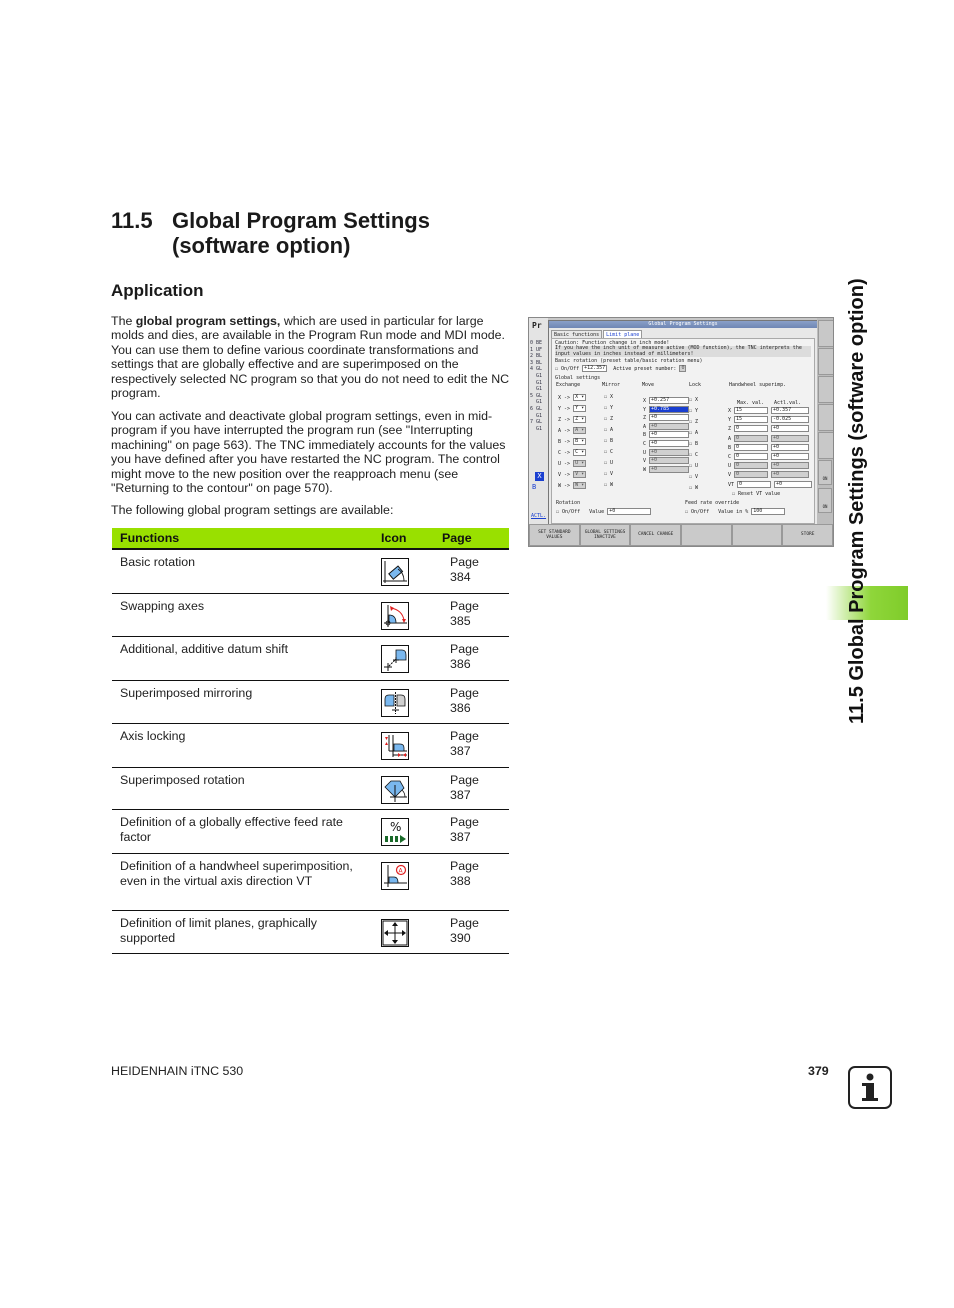 This screenshot has width=954, height=1308. Describe the element at coordinates (572, 419) in the screenshot. I see `exchange-row: Z -> Z ▾` at that location.